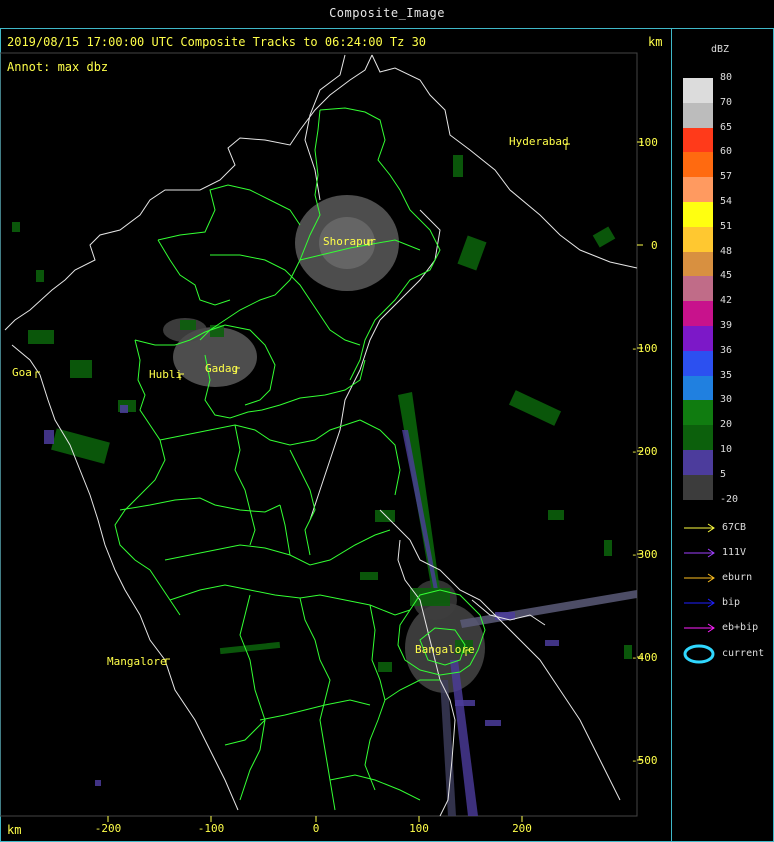 The image size is (774, 842). What do you see at coordinates (726, 152) in the screenshot?
I see `dbz-label: 60` at bounding box center [726, 152].